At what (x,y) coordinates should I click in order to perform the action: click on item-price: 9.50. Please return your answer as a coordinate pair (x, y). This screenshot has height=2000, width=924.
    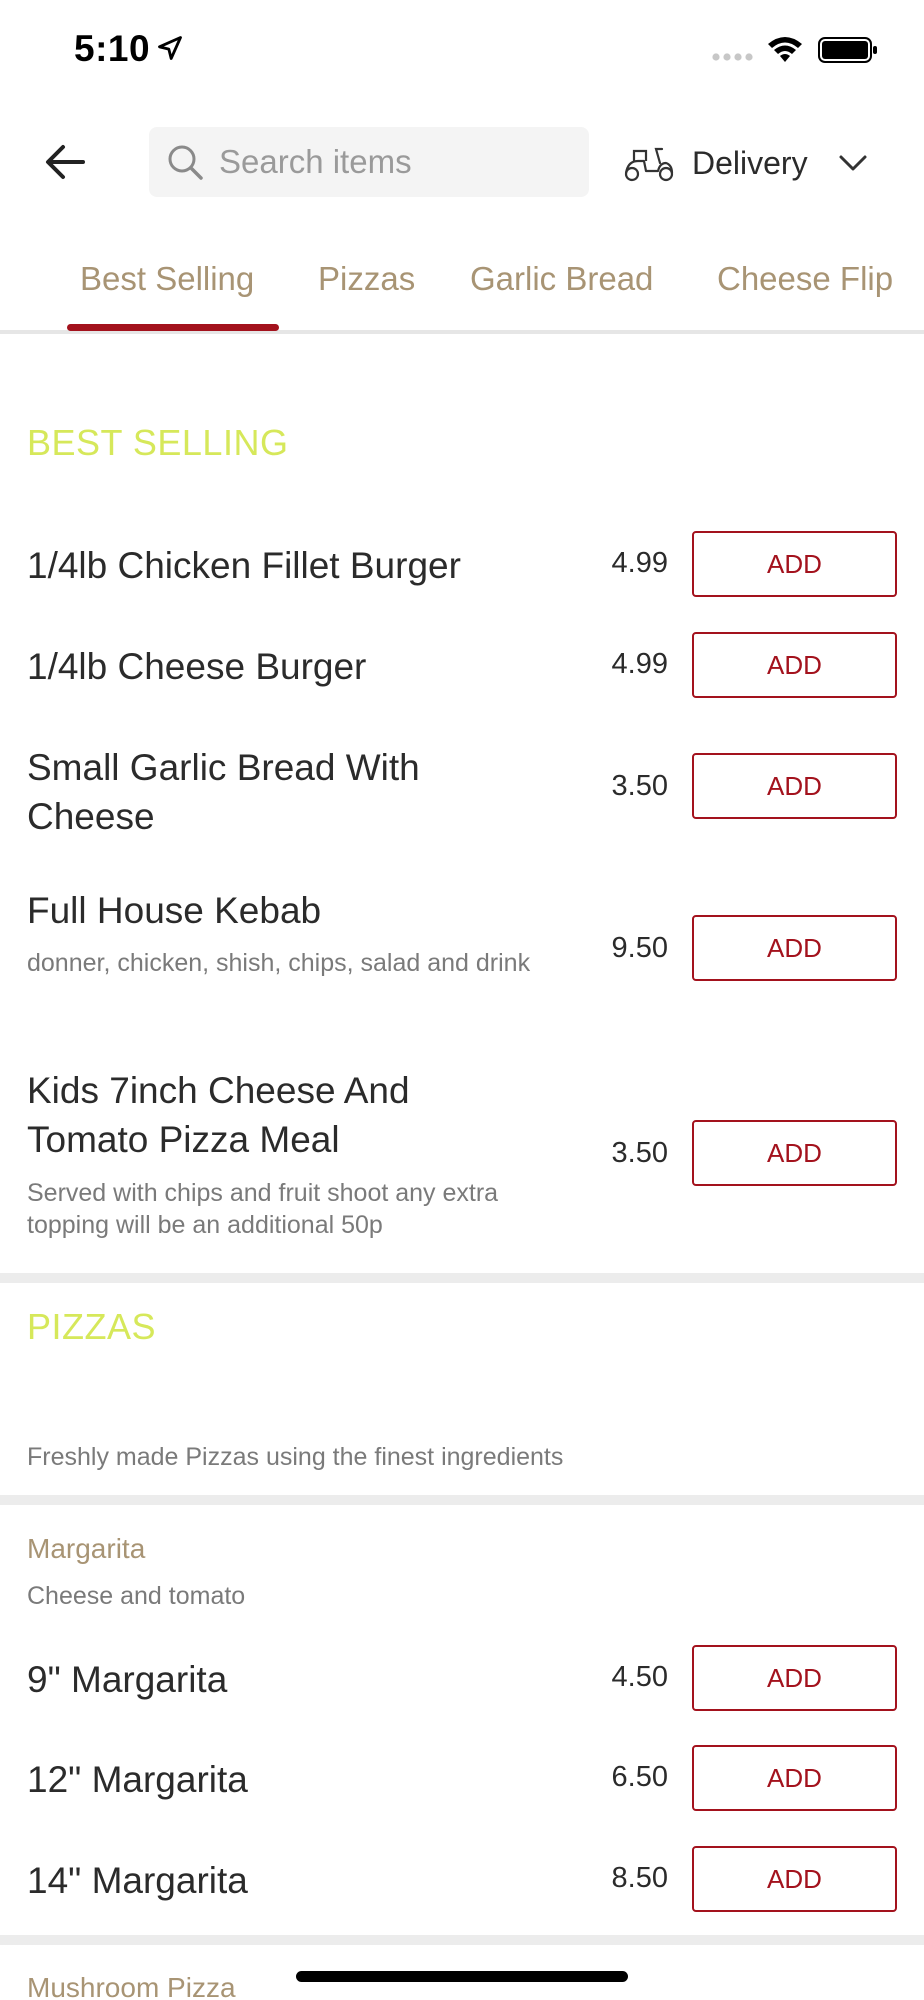
    Looking at the image, I should click on (639, 948).